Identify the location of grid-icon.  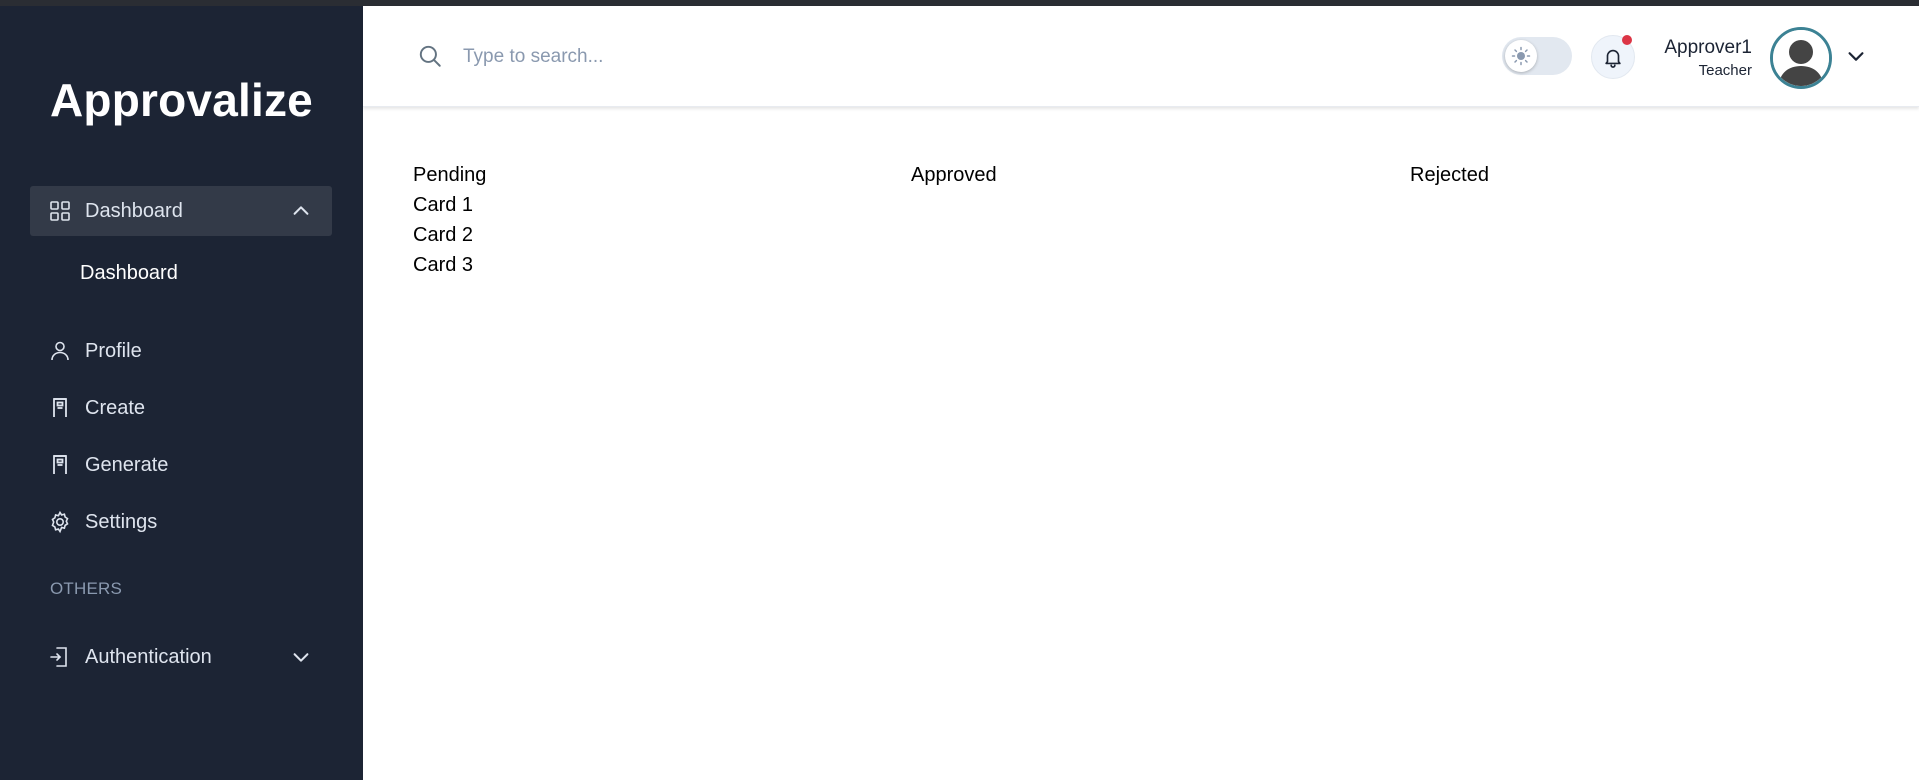
(60, 211).